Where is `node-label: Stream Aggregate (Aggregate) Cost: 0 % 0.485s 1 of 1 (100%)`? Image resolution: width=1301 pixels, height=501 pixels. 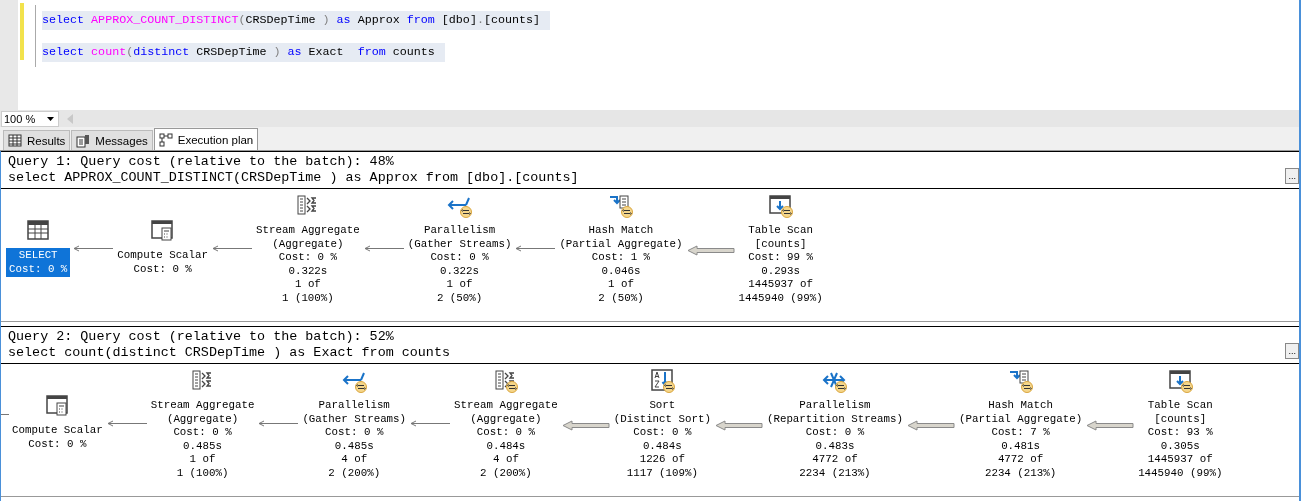
node-label: Stream Aggregate (Aggregate) Cost: 0 % 0.485s 1 of 1 (100%) is located at coordinates (202, 439).